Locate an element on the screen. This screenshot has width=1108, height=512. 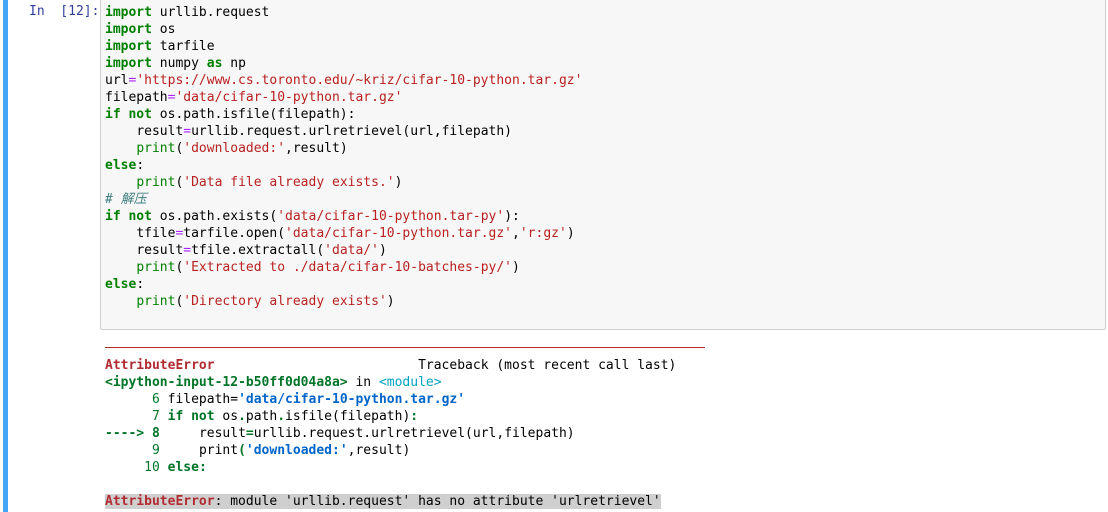
traceback-header: Traceback (most recent call last) is located at coordinates (547, 365).